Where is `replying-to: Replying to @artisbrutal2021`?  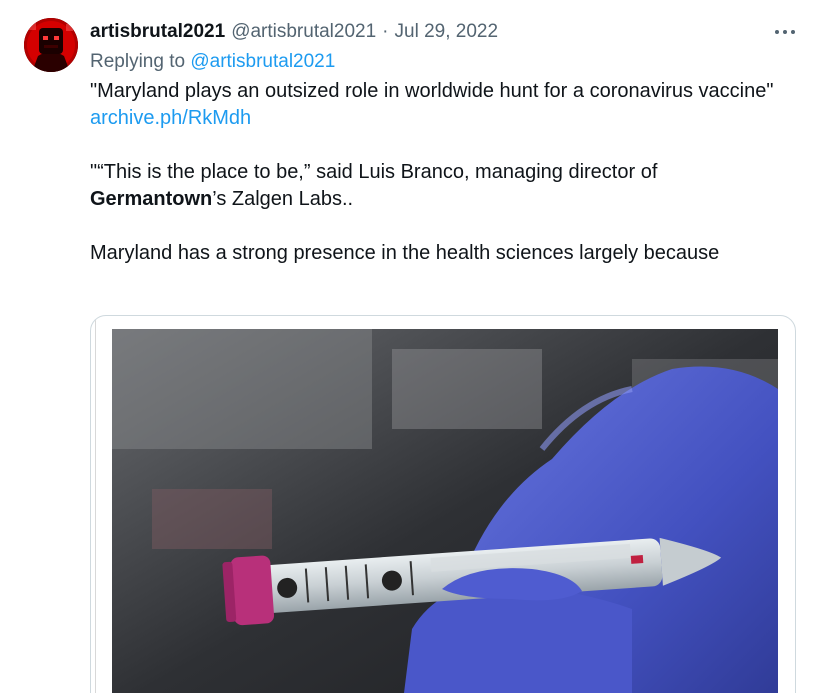
replying-to: Replying to @artisbrutal2021 is located at coordinates (212, 62).